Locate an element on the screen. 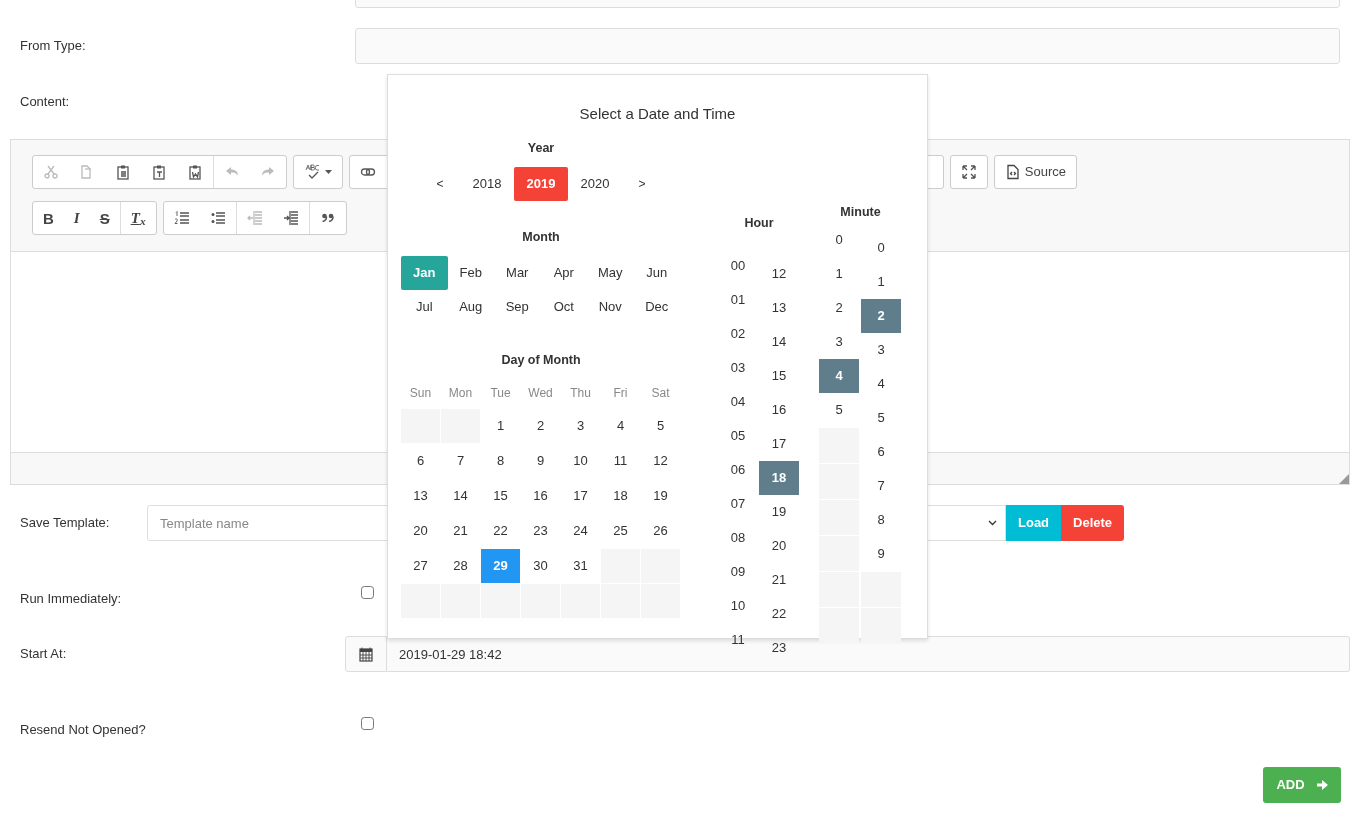  hour-option: 05 is located at coordinates (738, 436).